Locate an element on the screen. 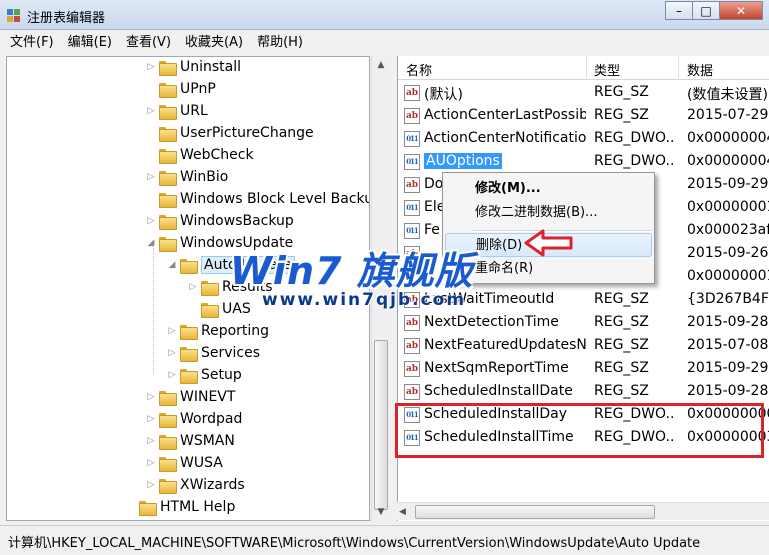 This screenshot has height=555, width=769. tree-item-label: URL is located at coordinates (194, 111).